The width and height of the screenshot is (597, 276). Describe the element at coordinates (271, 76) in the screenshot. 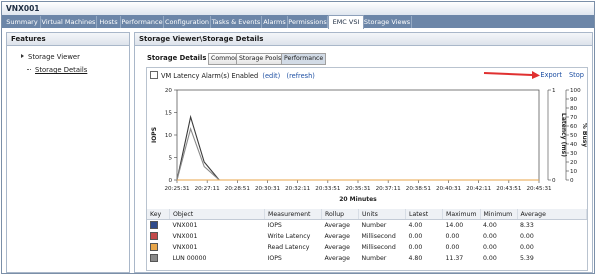

I see `edit-link: (edit)` at that location.